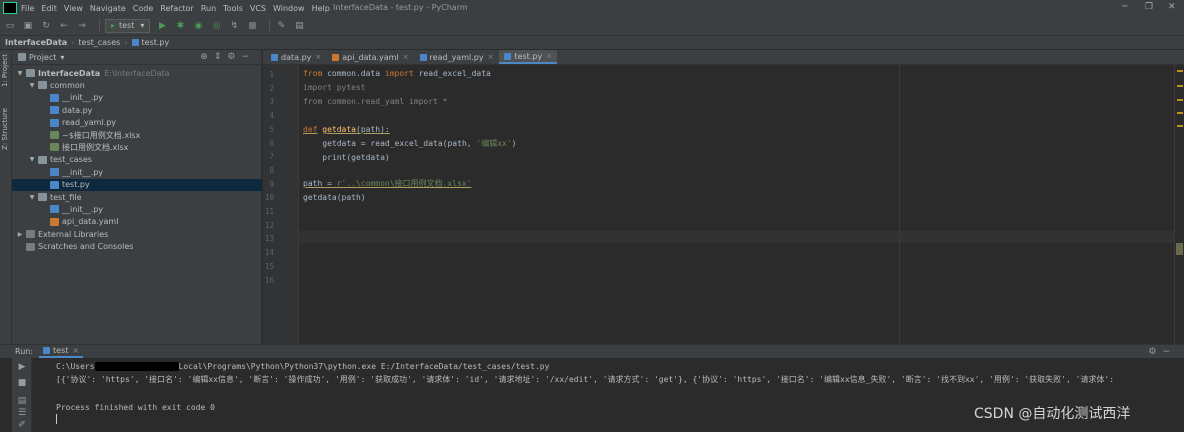 This screenshot has width=1184, height=432. What do you see at coordinates (137, 184) in the screenshot?
I see `tree-file: test.py` at bounding box center [137, 184].